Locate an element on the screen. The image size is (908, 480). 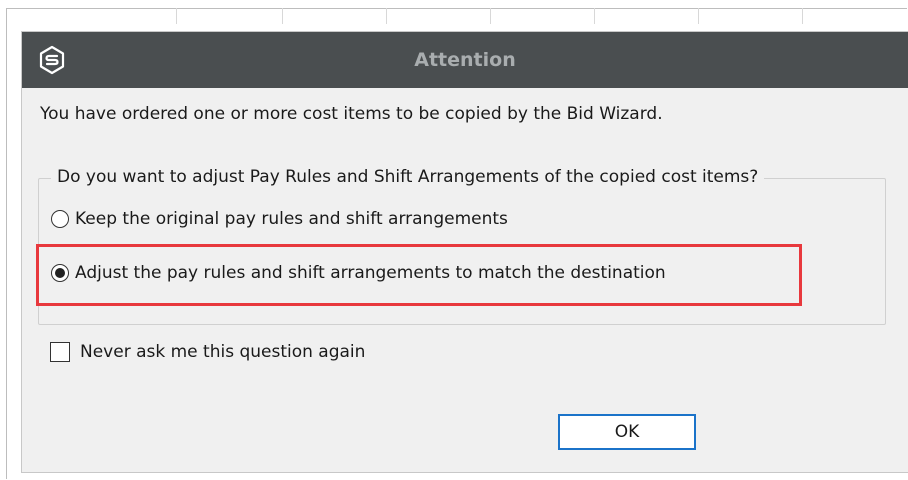
highlight-box is located at coordinates (419, 275).